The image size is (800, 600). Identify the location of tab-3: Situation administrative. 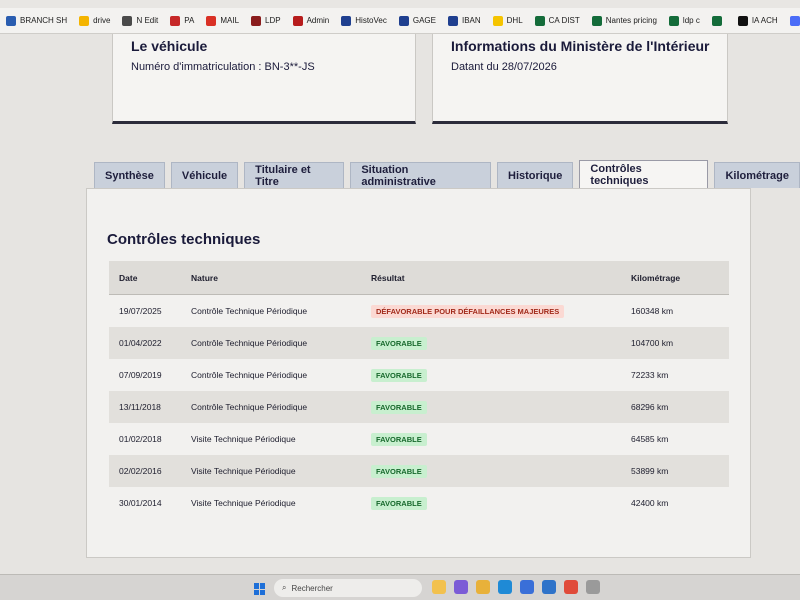
(420, 175).